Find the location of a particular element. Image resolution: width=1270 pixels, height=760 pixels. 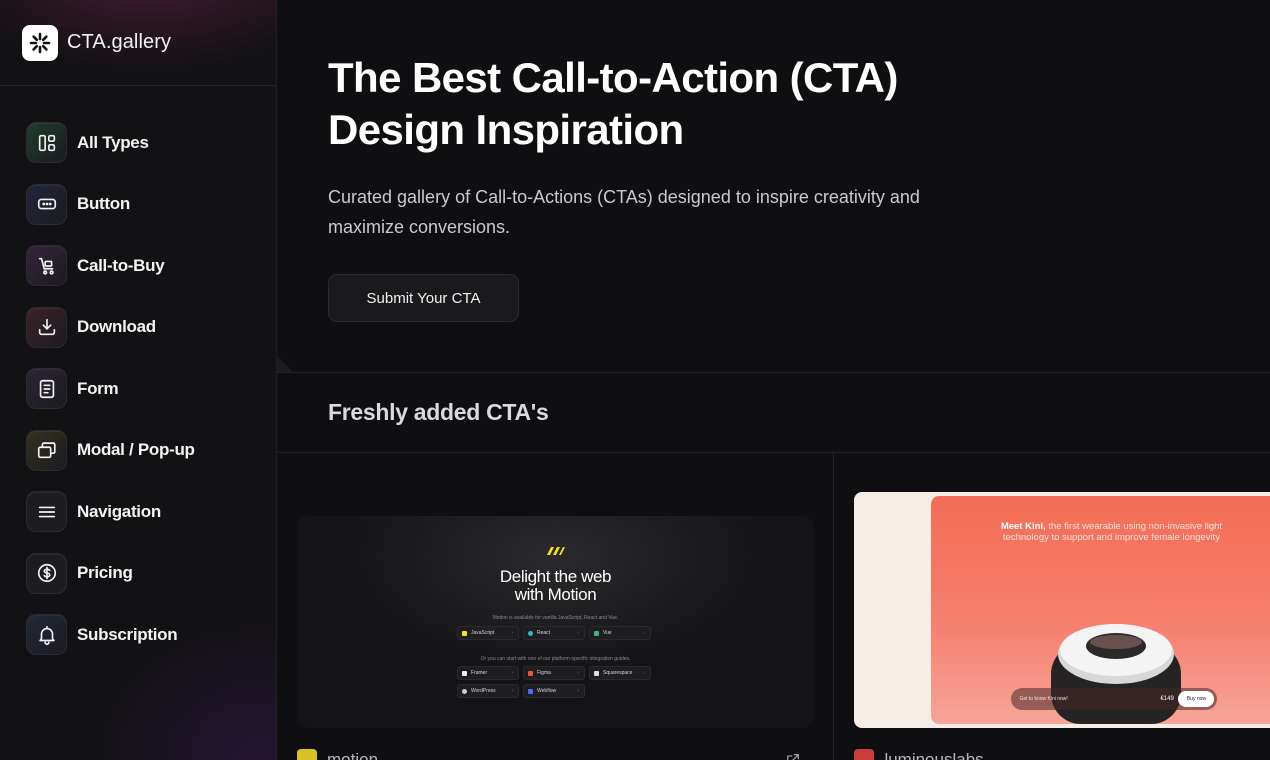

section-title: Freshly added CTA's is located at coordinates (438, 412).